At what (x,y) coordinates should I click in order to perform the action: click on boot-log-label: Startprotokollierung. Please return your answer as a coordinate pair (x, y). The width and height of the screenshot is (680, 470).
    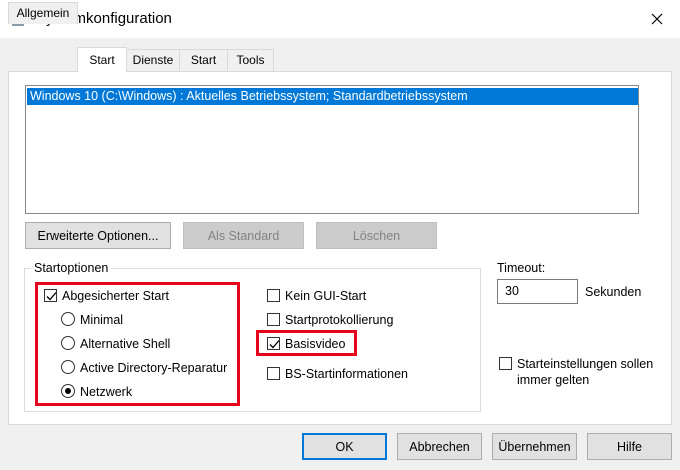
    Looking at the image, I should click on (339, 320).